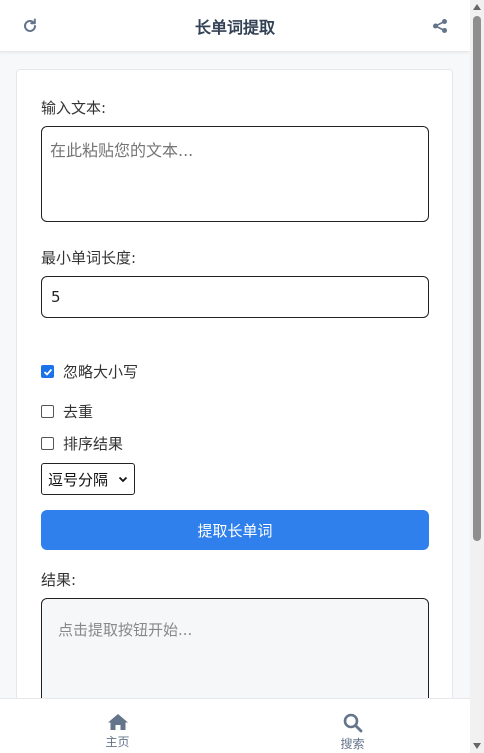 Image resolution: width=484 pixels, height=753 pixels. I want to click on refresh-button, so click(30, 26).